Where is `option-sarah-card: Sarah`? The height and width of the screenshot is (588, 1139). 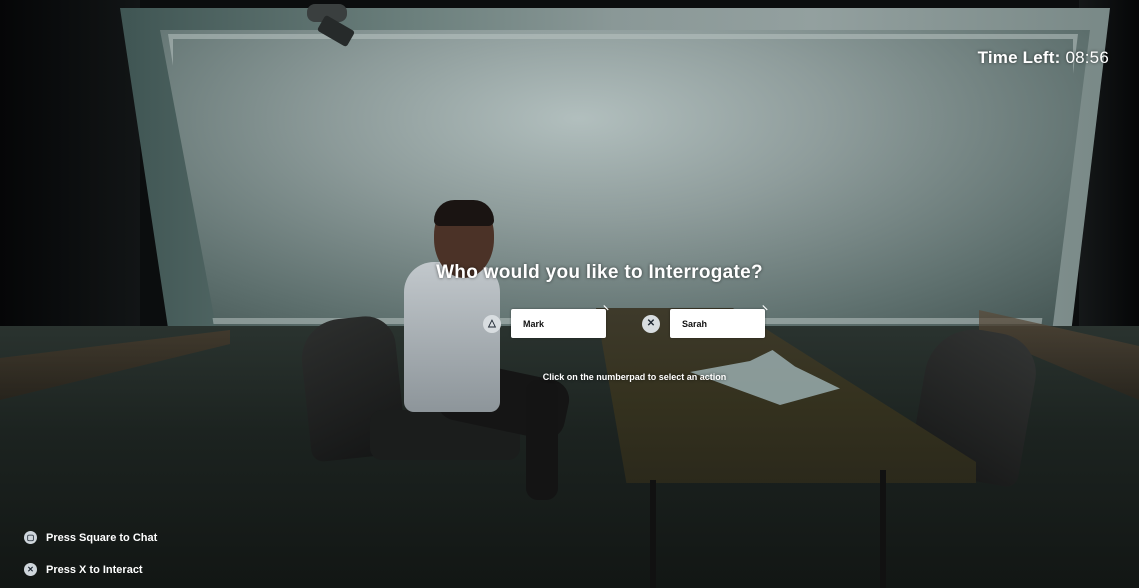
option-sarah-card: Sarah is located at coordinates (717, 323).